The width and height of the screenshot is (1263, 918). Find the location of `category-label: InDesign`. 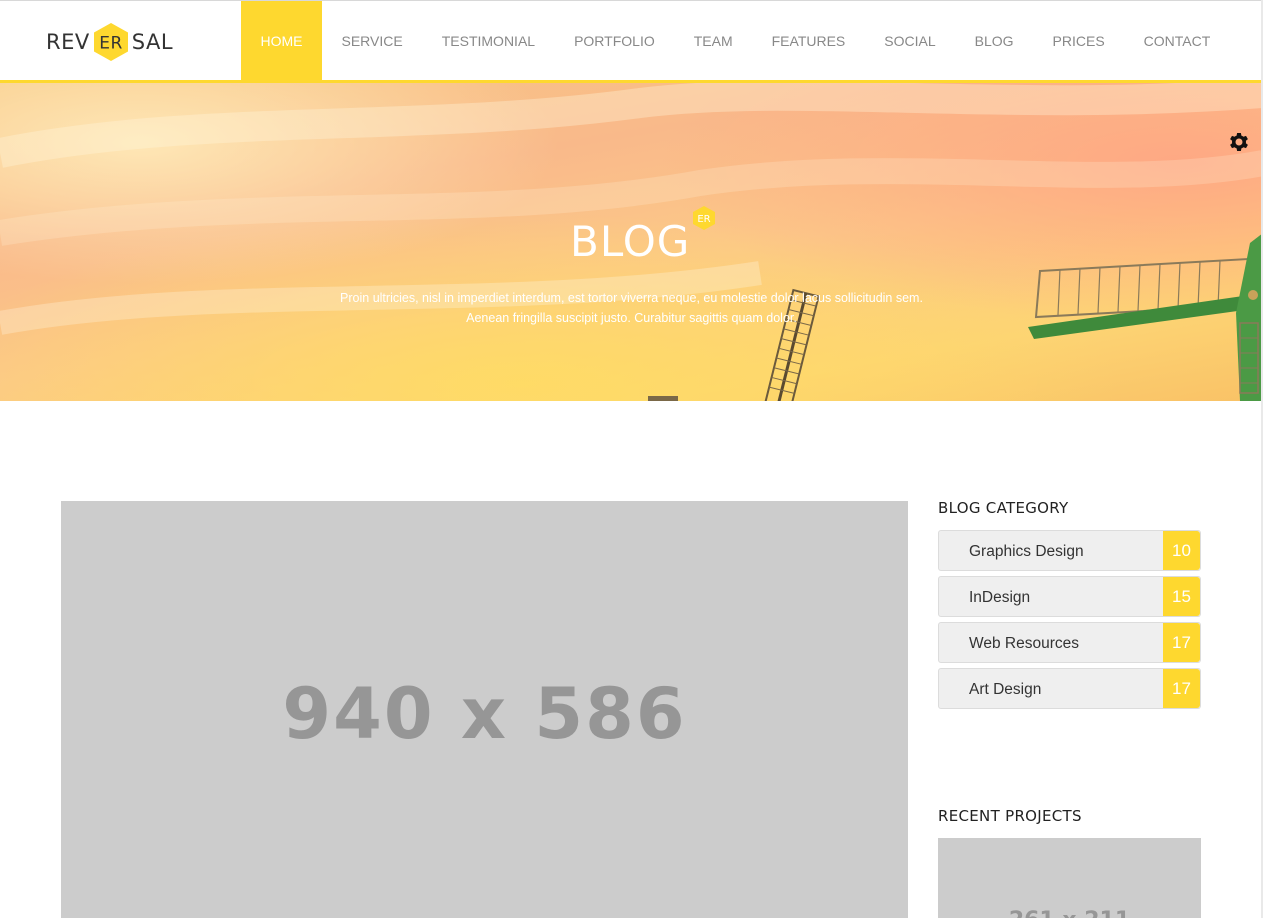

category-label: InDesign is located at coordinates (1000, 597).